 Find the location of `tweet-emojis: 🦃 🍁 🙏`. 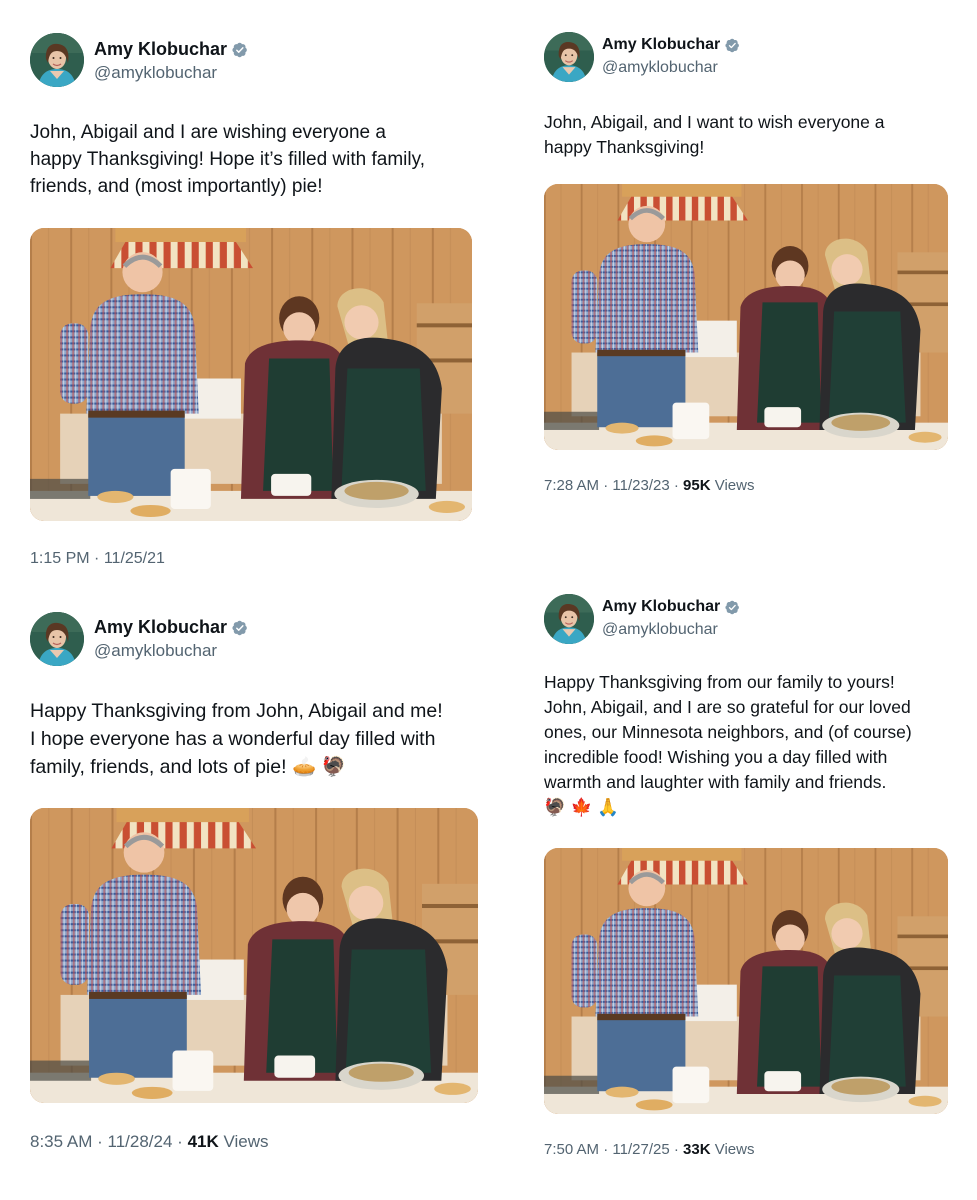

tweet-emojis: 🦃 🍁 🙏 is located at coordinates (582, 807).